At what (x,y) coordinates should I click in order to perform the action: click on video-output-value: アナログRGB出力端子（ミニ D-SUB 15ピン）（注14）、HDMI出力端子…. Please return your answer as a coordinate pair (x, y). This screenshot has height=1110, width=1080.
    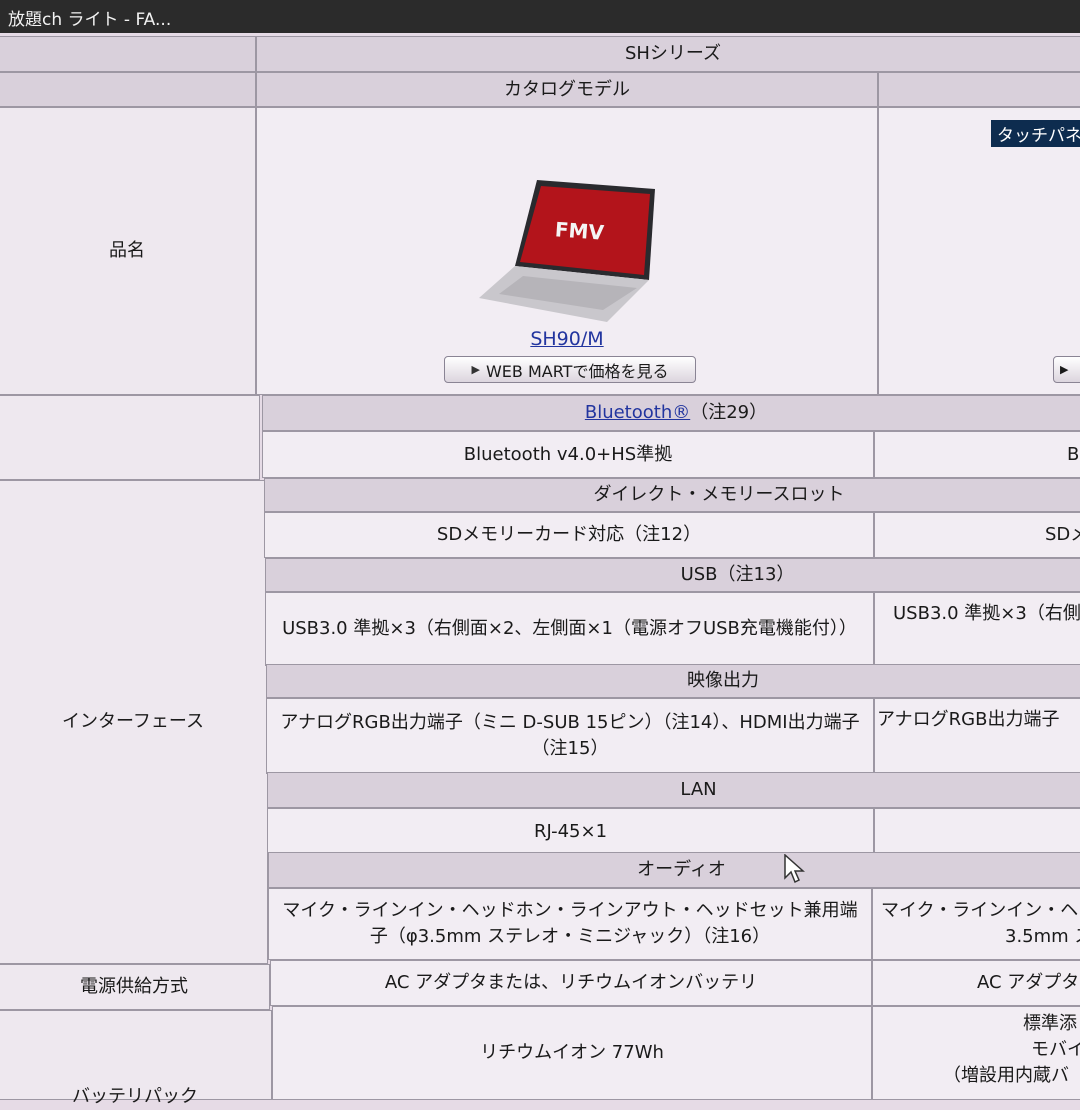
    Looking at the image, I should click on (570, 736).